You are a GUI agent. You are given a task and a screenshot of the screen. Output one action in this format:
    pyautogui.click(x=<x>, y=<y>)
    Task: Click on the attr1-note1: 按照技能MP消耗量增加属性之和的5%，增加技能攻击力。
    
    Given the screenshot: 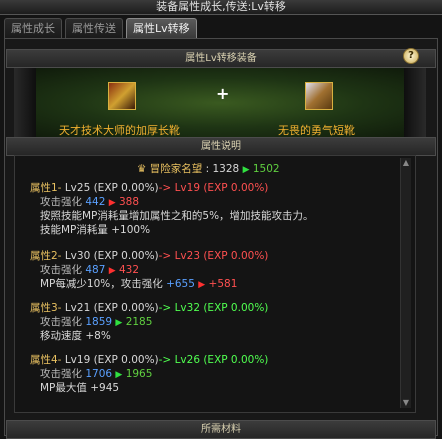 What is the action you would take?
    pyautogui.click(x=177, y=216)
    